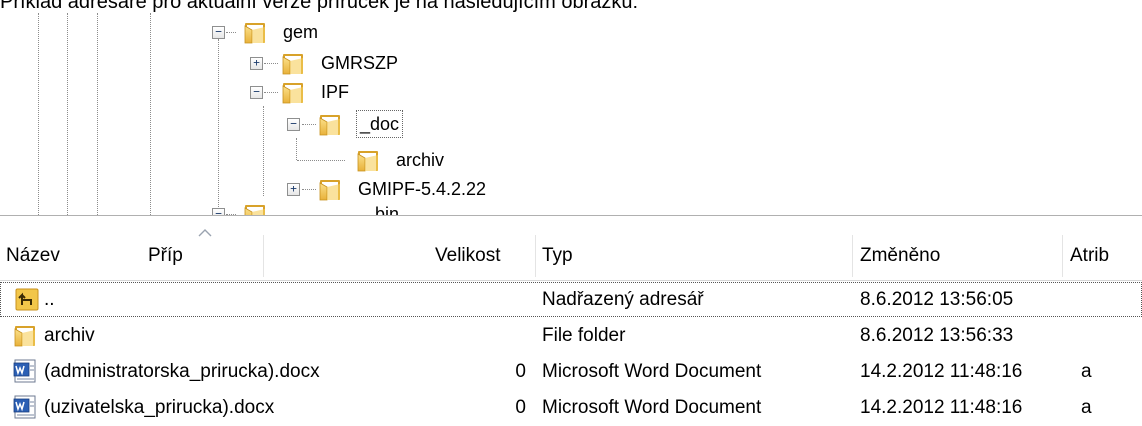 The width and height of the screenshot is (1142, 426). Describe the element at coordinates (422, 189) in the screenshot. I see `tree-node-gmipf: GMIPF-5.4.2.22` at that location.